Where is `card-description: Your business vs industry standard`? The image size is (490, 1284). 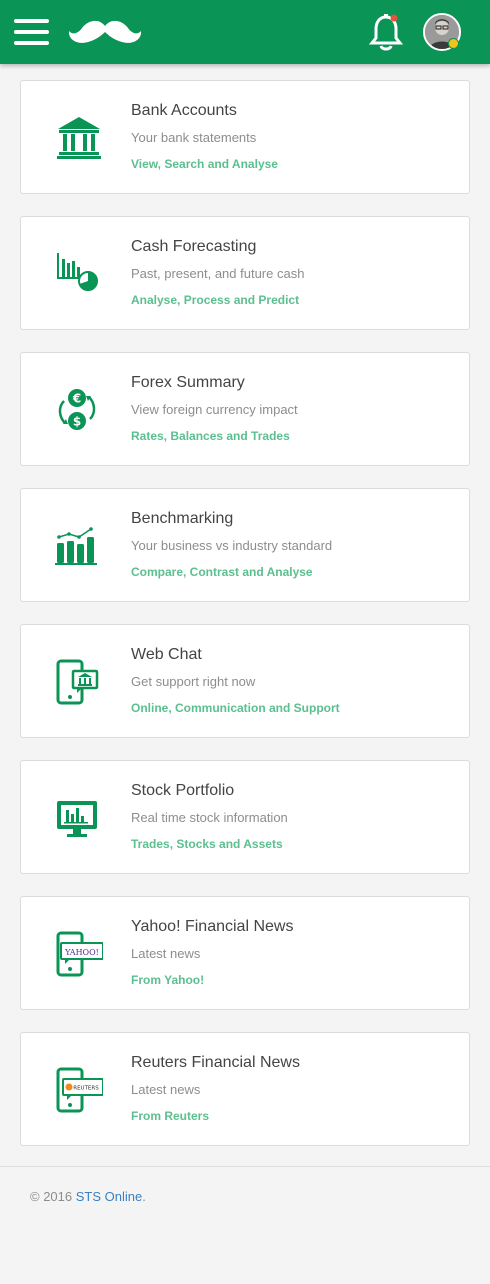 card-description: Your business vs industry standard is located at coordinates (232, 545).